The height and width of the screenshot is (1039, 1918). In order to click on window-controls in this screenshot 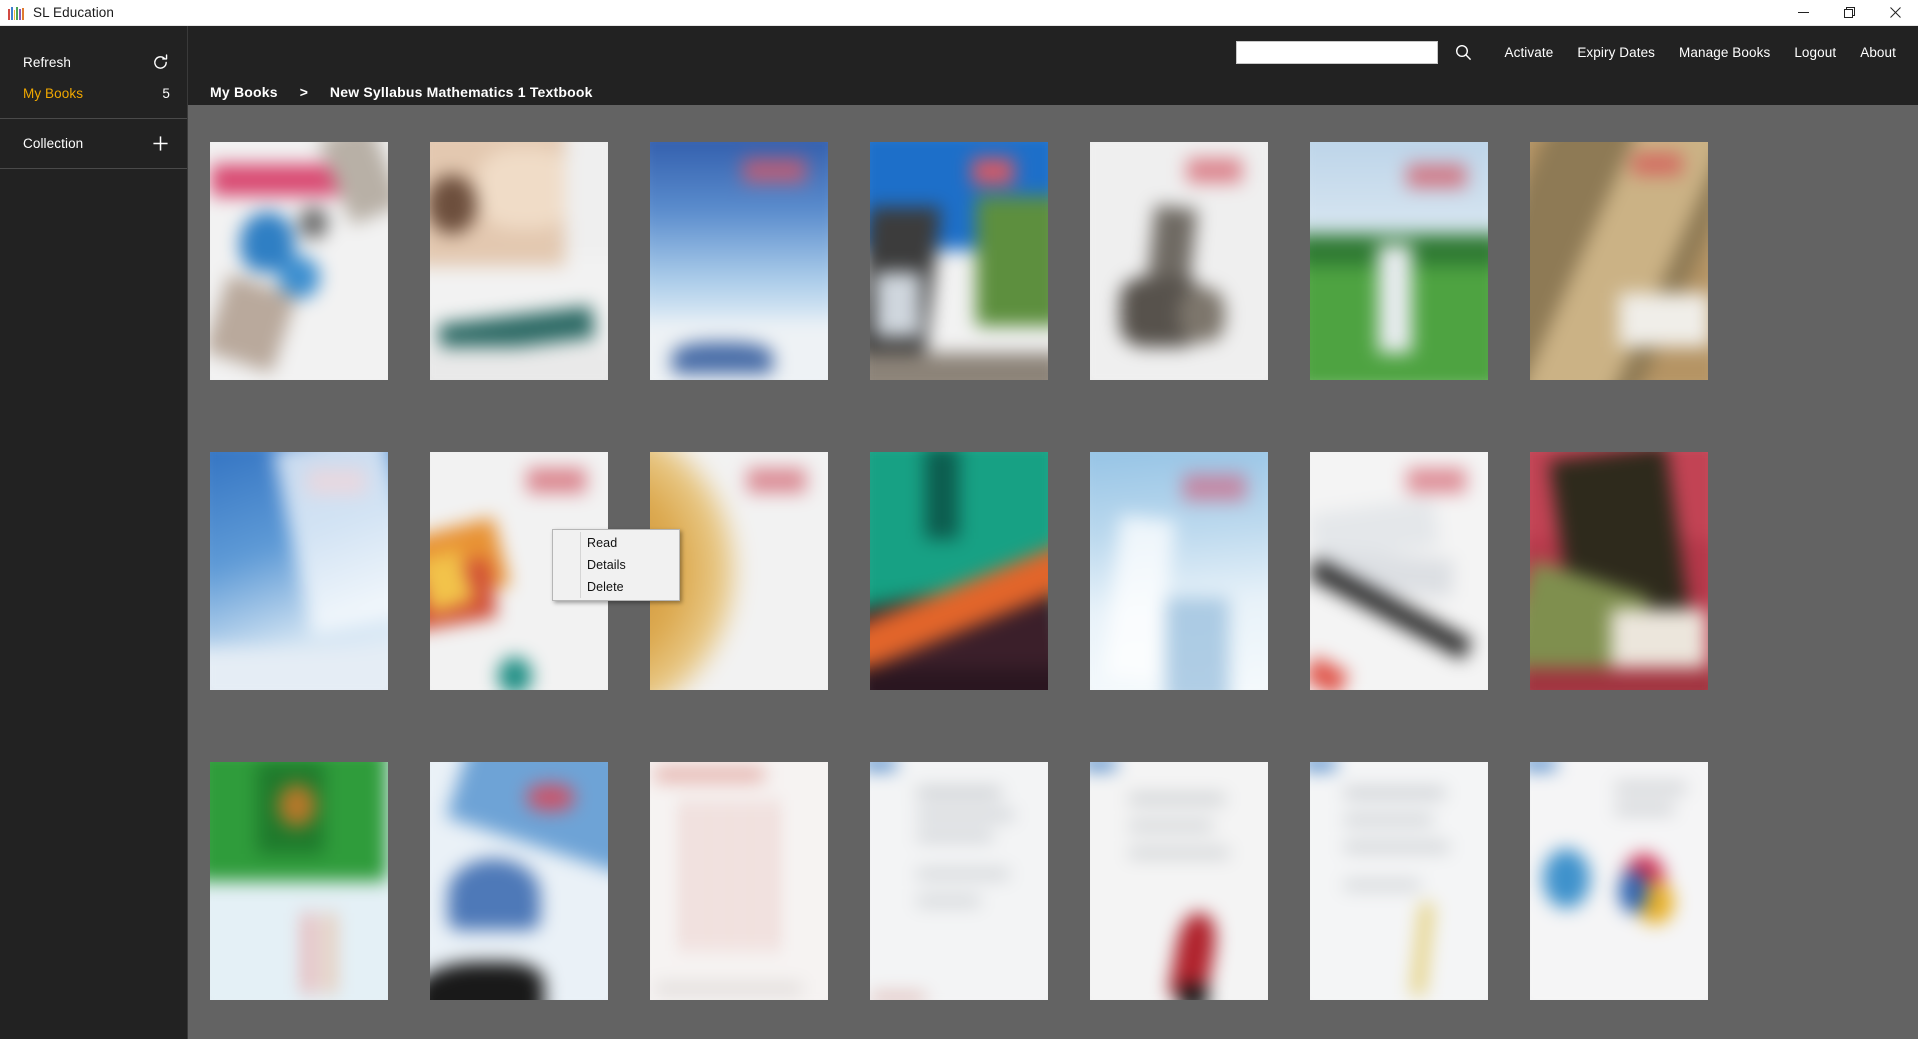, I will do `click(1849, 13)`.